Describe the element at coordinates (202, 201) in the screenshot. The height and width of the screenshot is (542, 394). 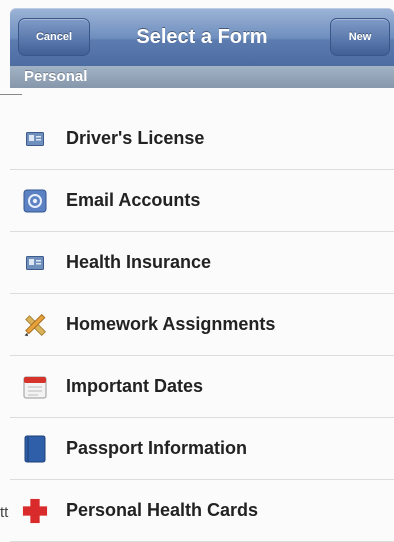
I see `list-item-email-accounts: Email Accounts` at that location.